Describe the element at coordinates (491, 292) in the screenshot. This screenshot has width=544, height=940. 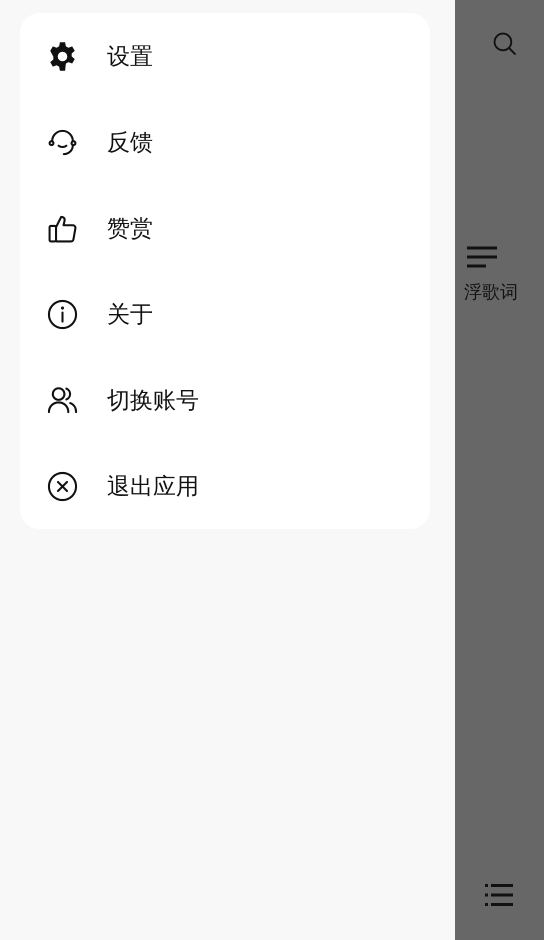
I see `lyrics-label: 浮歌词` at that location.